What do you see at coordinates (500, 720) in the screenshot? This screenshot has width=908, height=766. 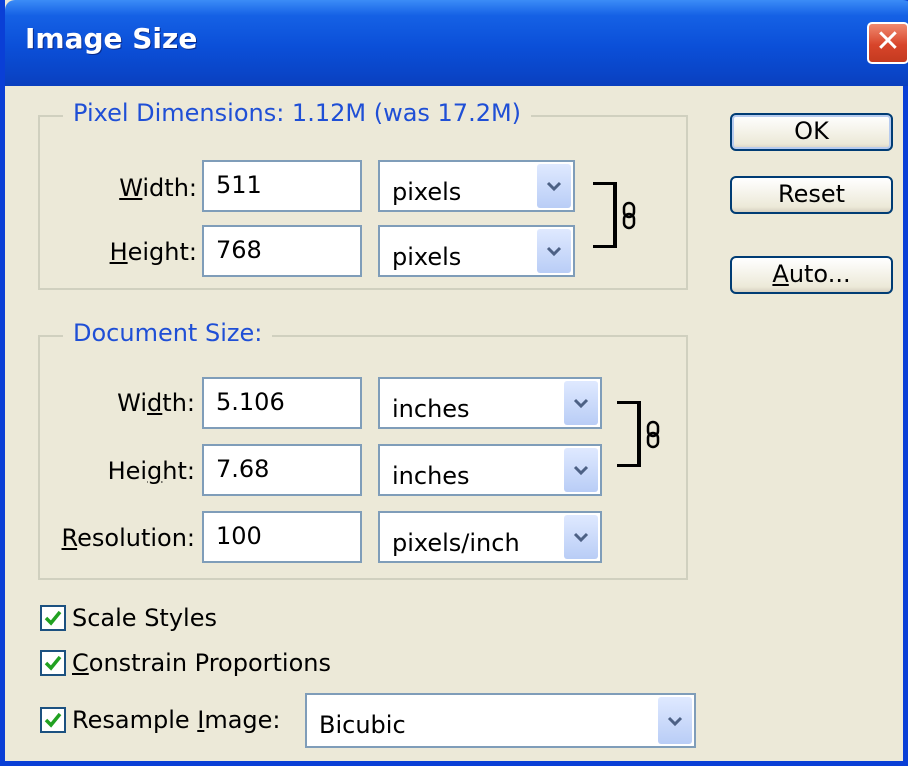 I see `resample-method-select: Bicubic` at bounding box center [500, 720].